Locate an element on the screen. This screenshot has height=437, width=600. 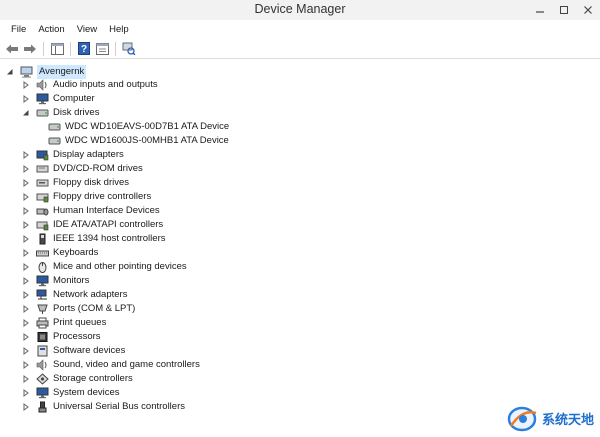
device-disk-2: WDC WD1600JS-00MHB1 ATA Device is located at coordinates (138, 141).